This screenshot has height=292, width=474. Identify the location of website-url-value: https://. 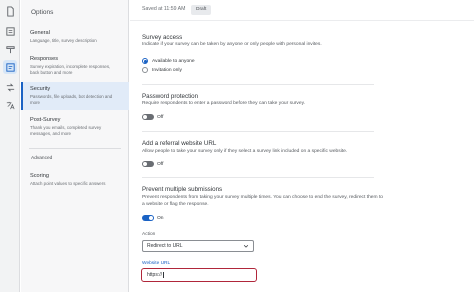
(155, 275).